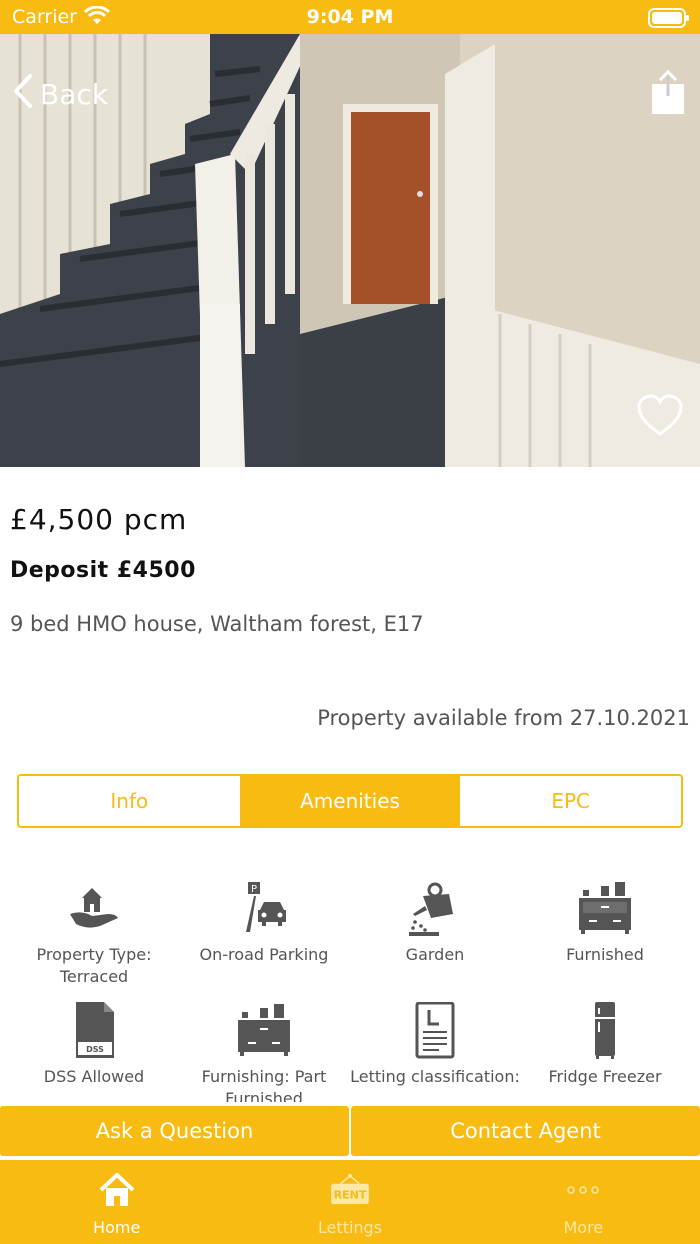 The image size is (700, 1244). What do you see at coordinates (605, 1076) in the screenshot?
I see `amenity-label: Fridge Freezer` at bounding box center [605, 1076].